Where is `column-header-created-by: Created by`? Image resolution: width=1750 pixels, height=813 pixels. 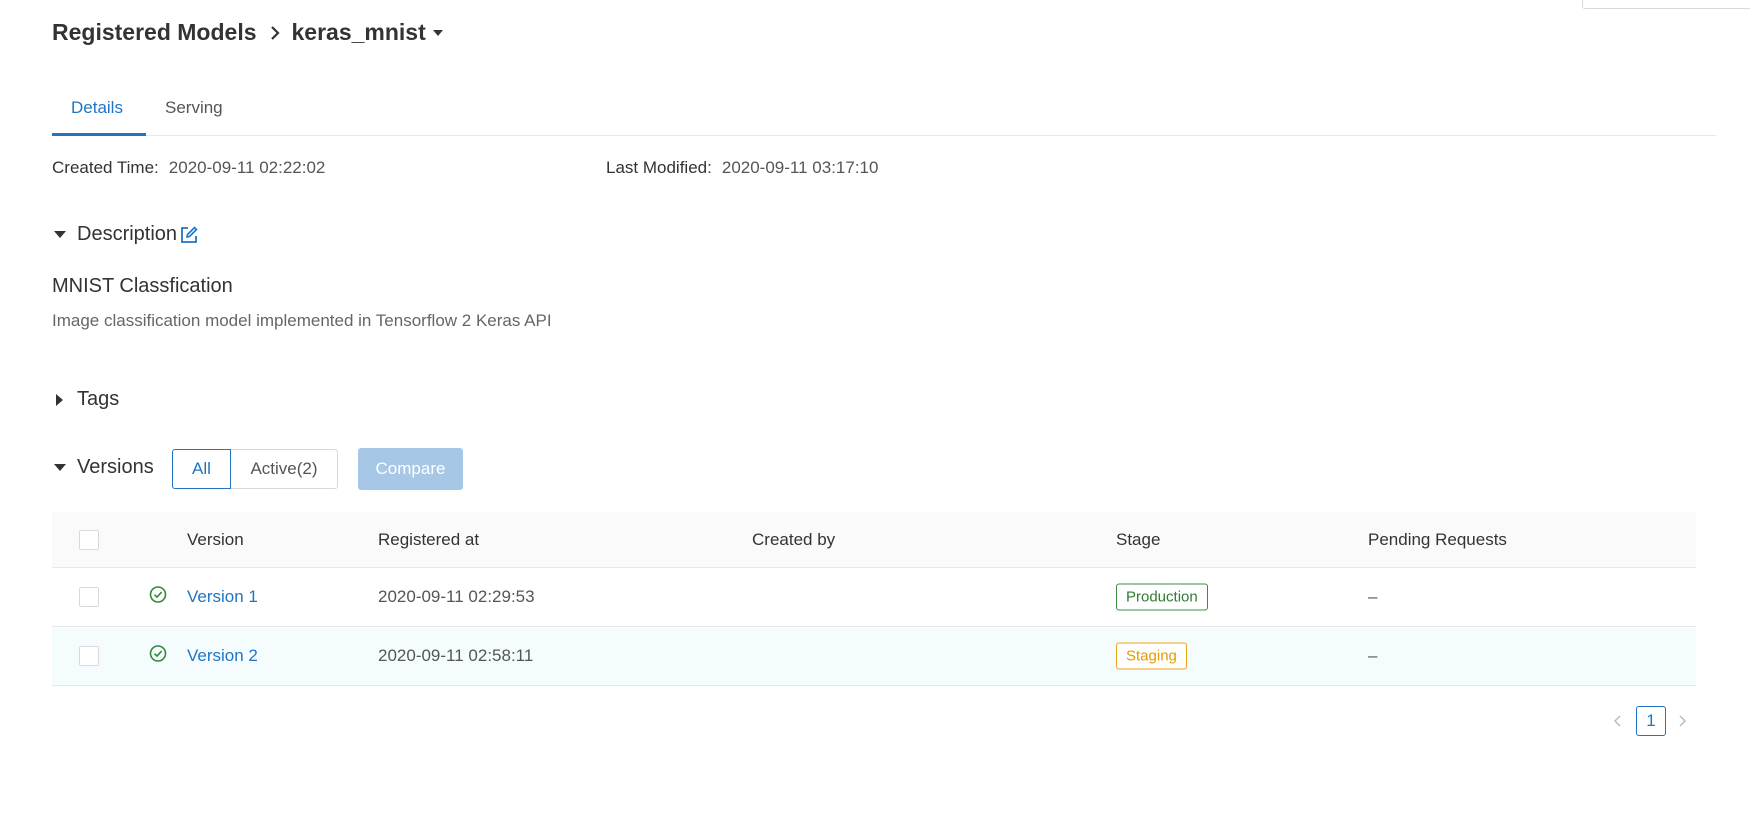
column-header-created-by: Created by is located at coordinates (794, 539).